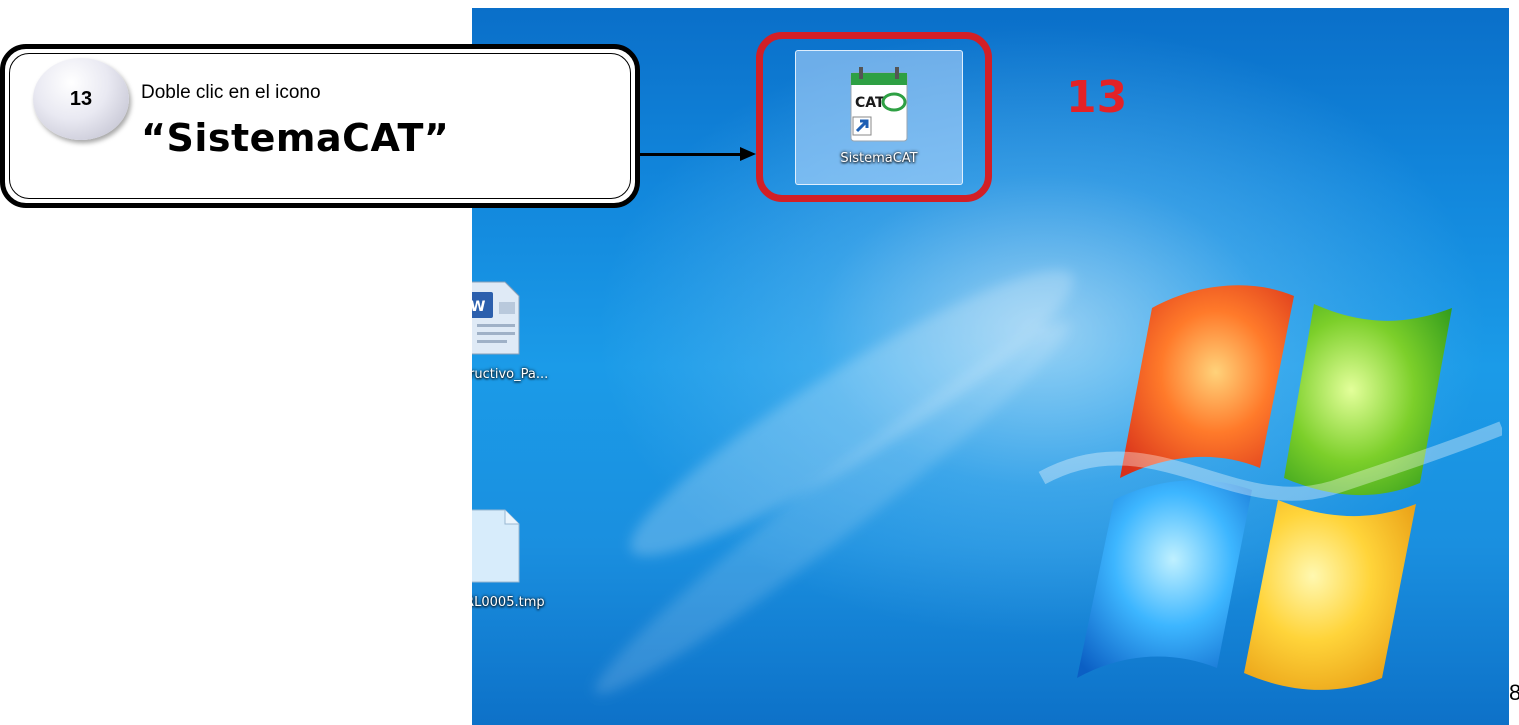 This screenshot has width=1519, height=725. I want to click on step-badge-number: 13, so click(81, 99).